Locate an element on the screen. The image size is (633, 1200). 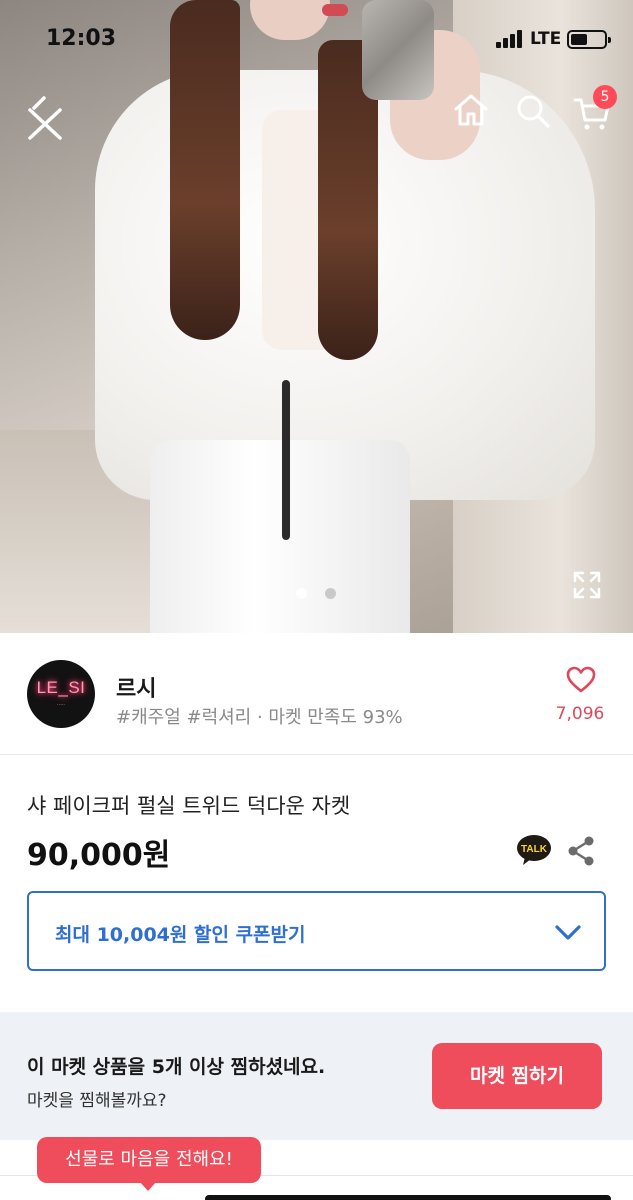
gallery-dot is located at coordinates (330, 593).